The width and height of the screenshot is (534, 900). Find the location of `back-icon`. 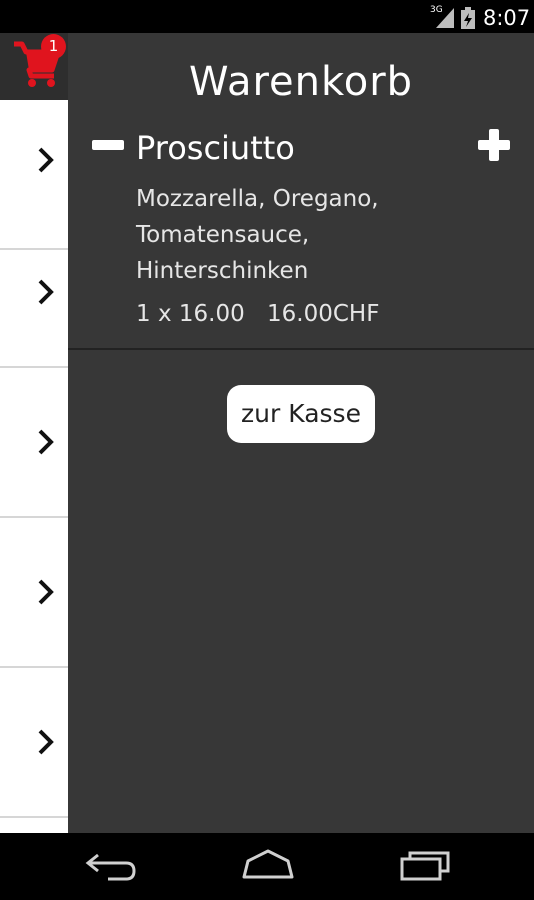

back-icon is located at coordinates (112, 865).